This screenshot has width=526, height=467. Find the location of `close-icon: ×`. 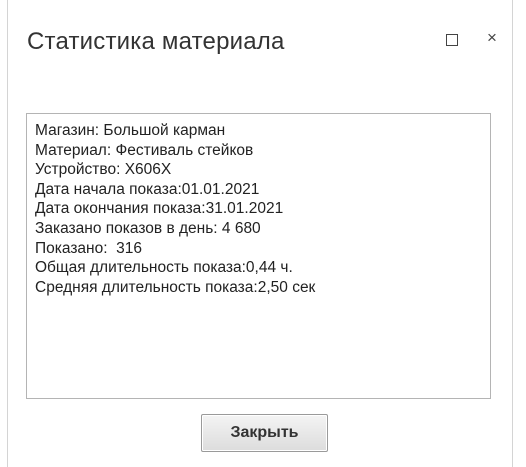

close-icon: × is located at coordinates (492, 38).